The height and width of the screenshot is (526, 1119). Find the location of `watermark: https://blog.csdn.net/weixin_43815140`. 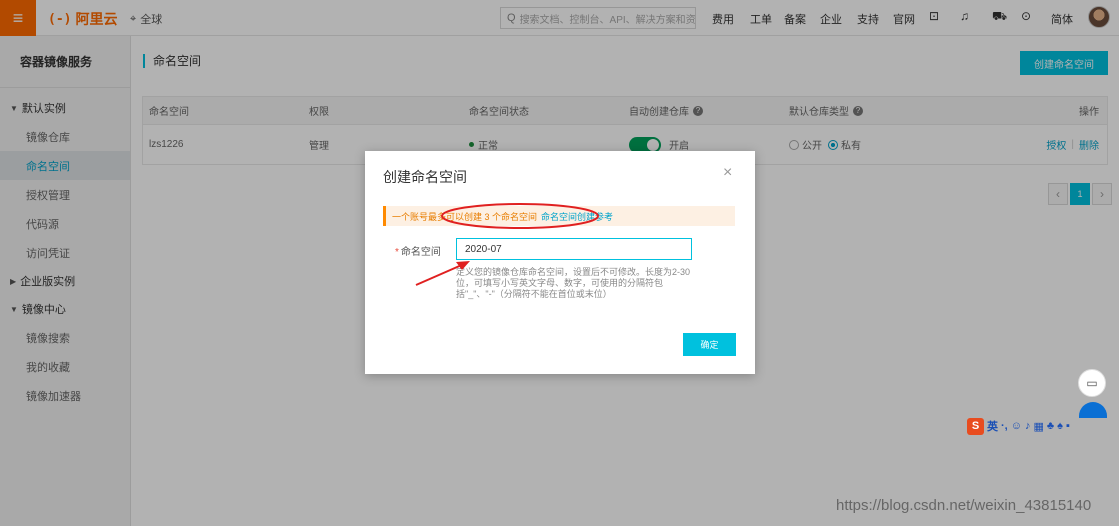

watermark: https://blog.csdn.net/weixin_43815140 is located at coordinates (964, 505).